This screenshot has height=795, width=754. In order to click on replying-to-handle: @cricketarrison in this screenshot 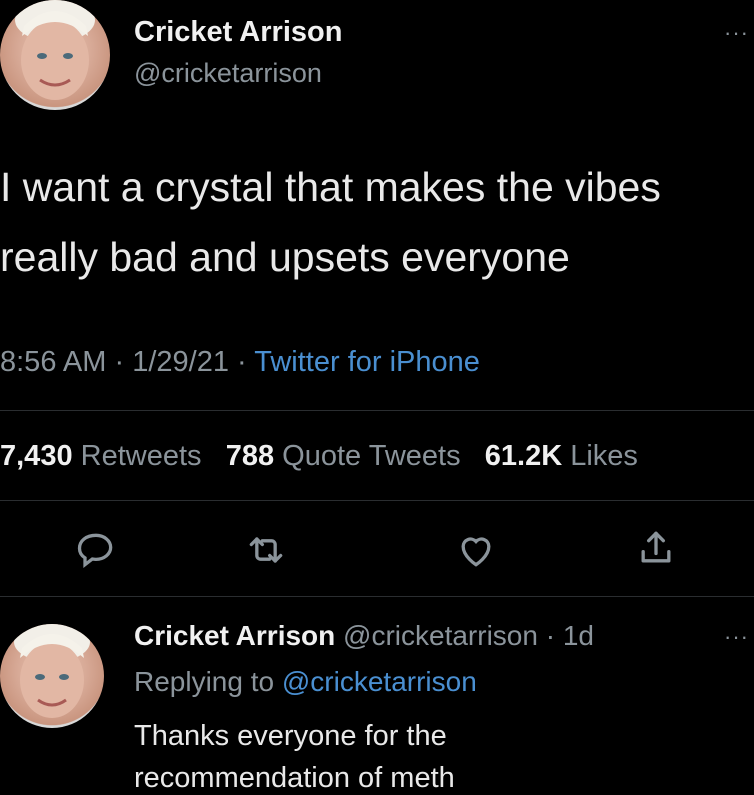, I will do `click(379, 681)`.